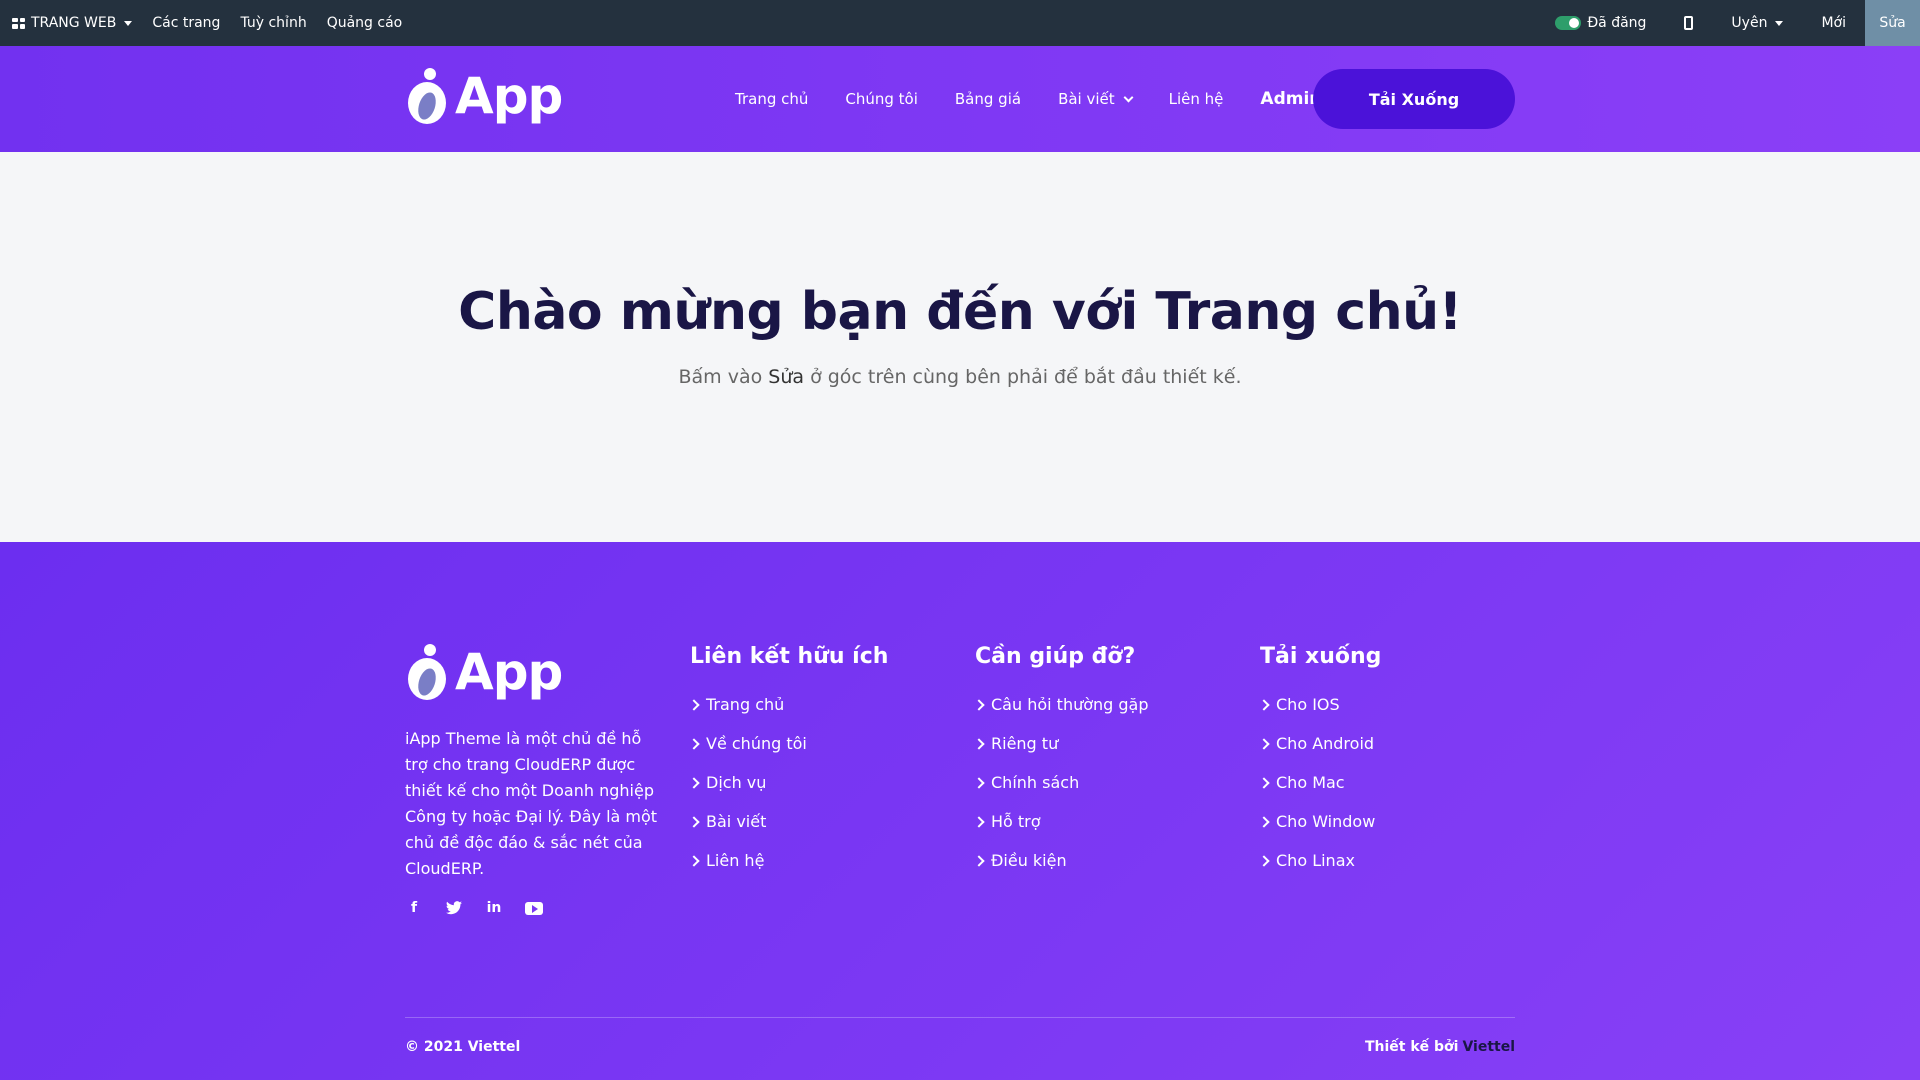  Describe the element at coordinates (1096, 99) in the screenshot. I see `nav-posts: Bài viết` at that location.